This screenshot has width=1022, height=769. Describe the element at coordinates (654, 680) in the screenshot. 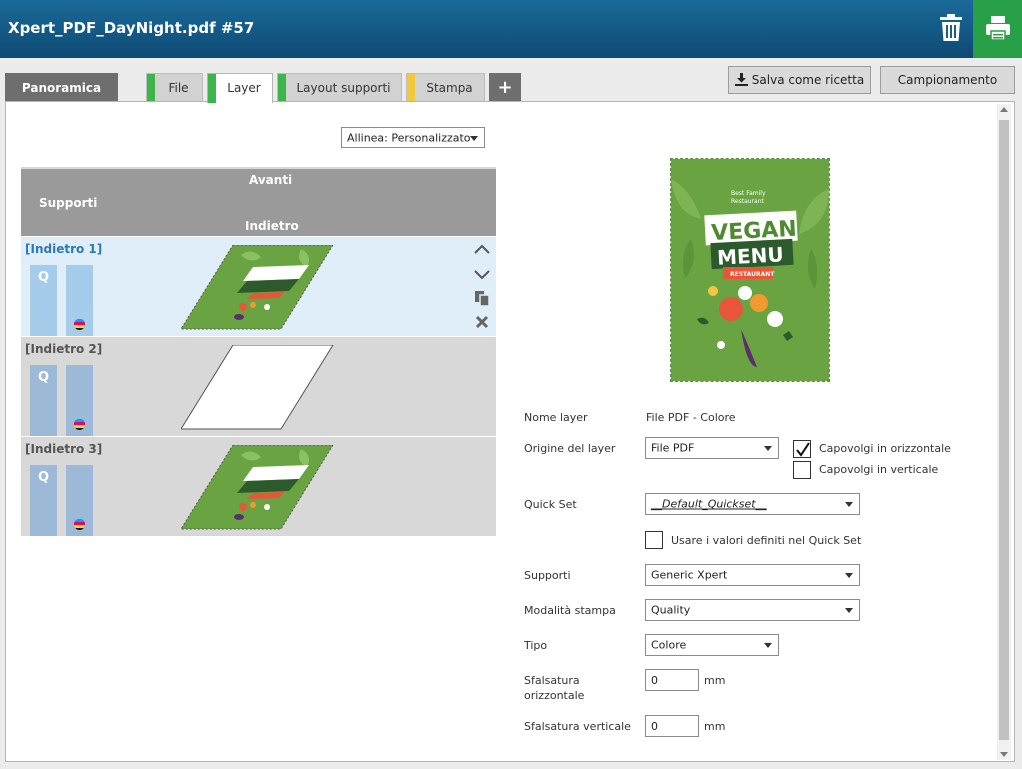

I see `offset-horizontal-value: 0` at that location.